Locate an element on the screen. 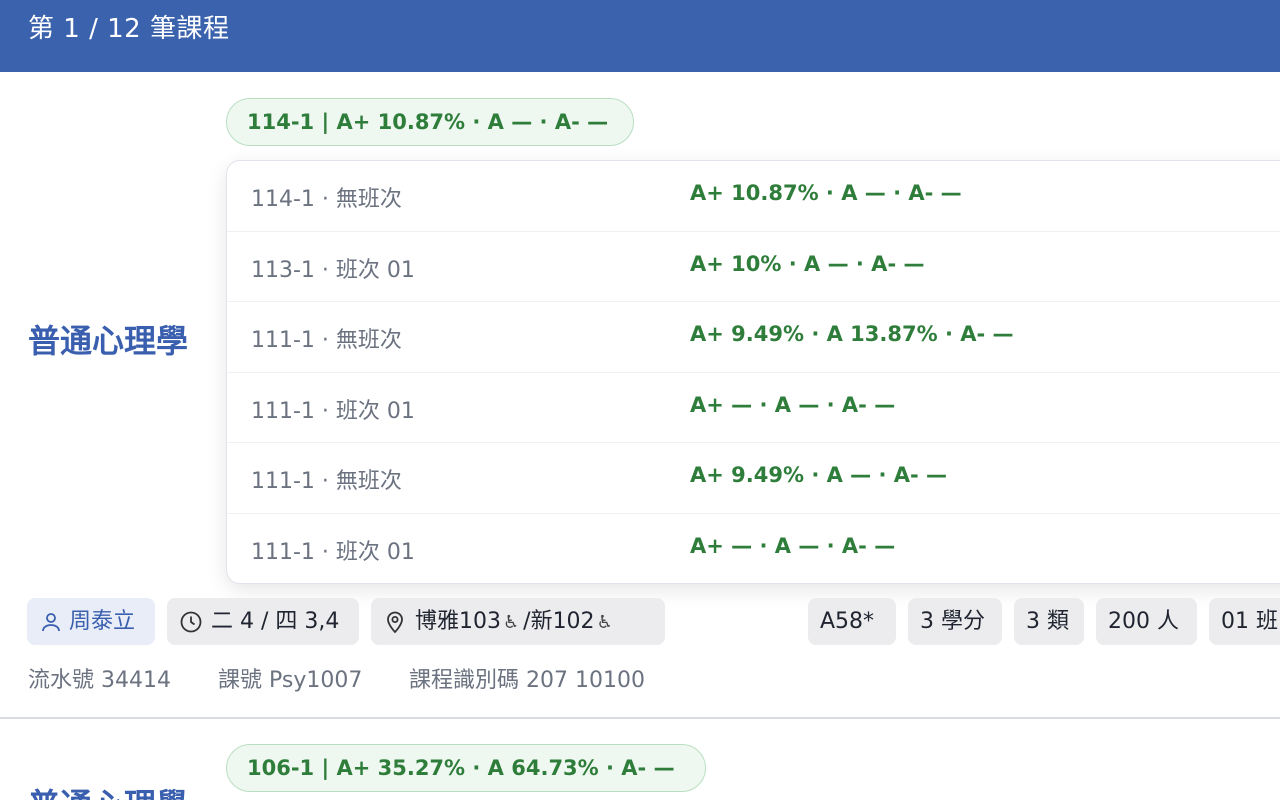 The height and width of the screenshot is (800, 1280). grade-summary-pill: 106-1 | A+ 35.27% · A 64.73% · A- — is located at coordinates (466, 768).